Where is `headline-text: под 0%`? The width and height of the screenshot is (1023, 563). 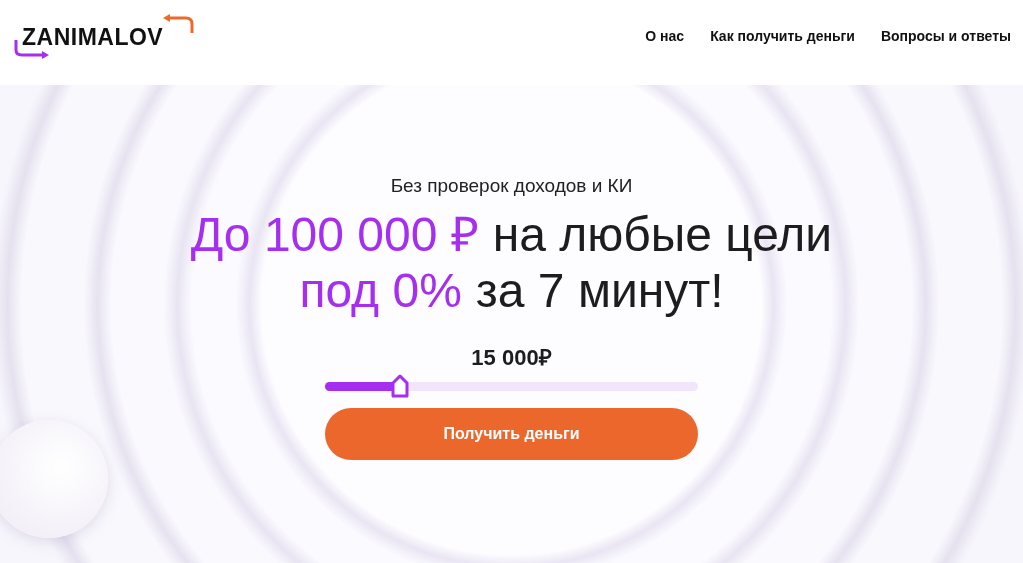 headline-text: под 0% is located at coordinates (380, 291).